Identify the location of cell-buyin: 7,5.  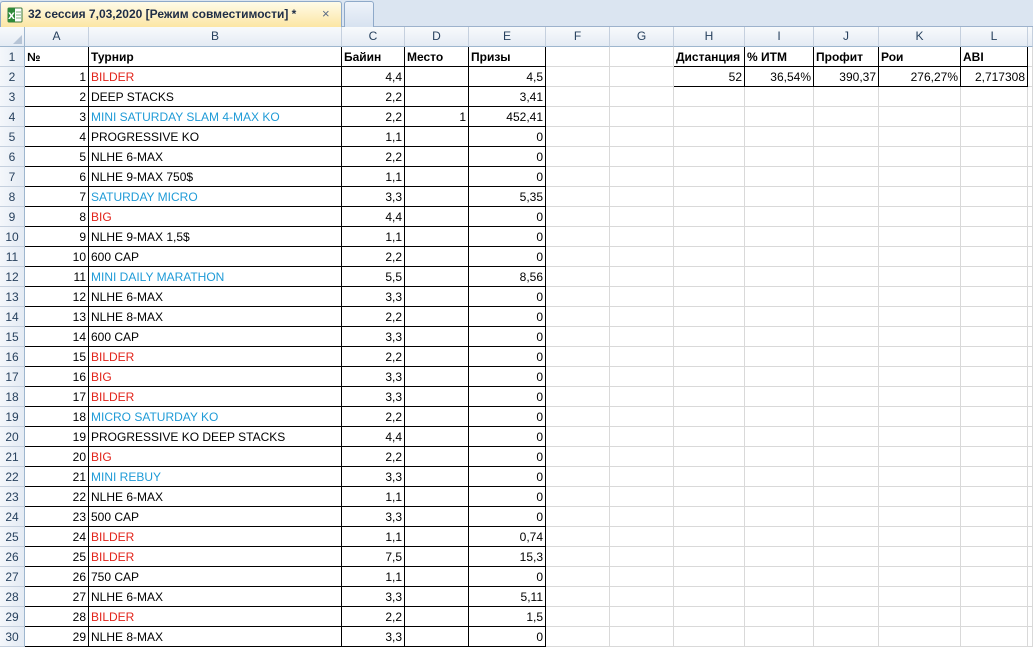
(373, 557).